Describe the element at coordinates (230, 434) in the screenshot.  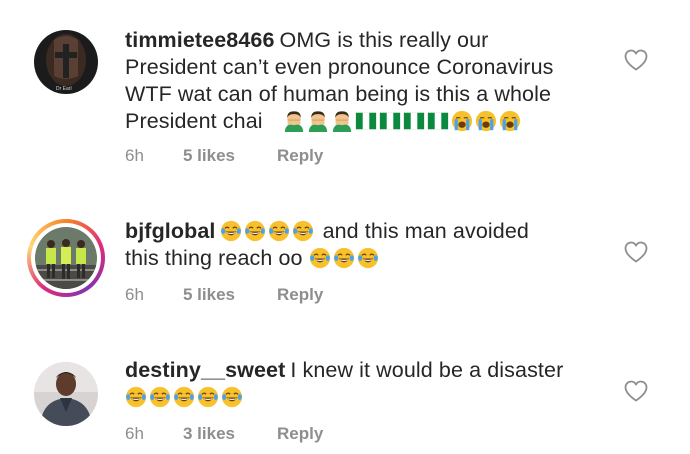
I see `likes-count: 3 likes` at that location.